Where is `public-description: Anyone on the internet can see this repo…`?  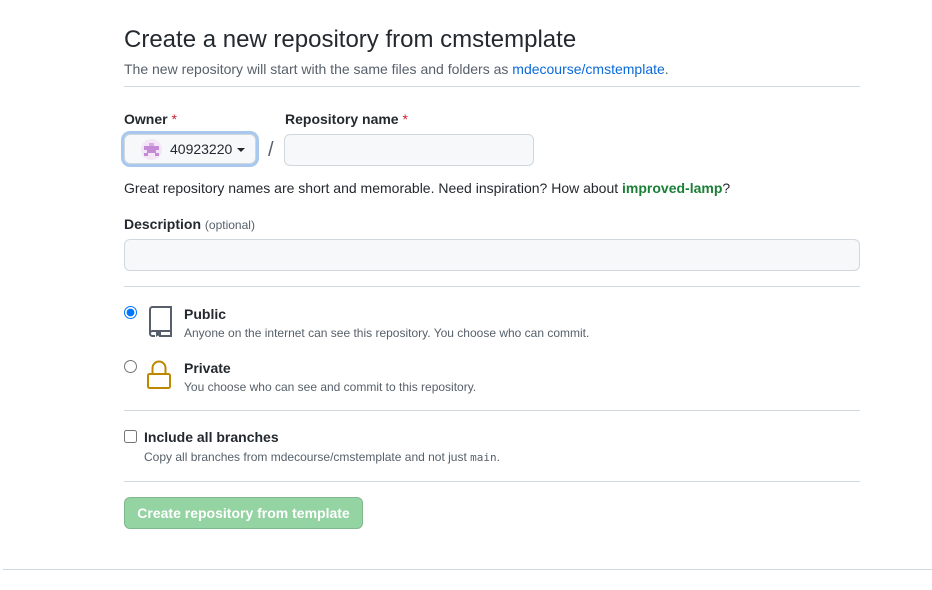 public-description: Anyone on the internet can see this repo… is located at coordinates (387, 333).